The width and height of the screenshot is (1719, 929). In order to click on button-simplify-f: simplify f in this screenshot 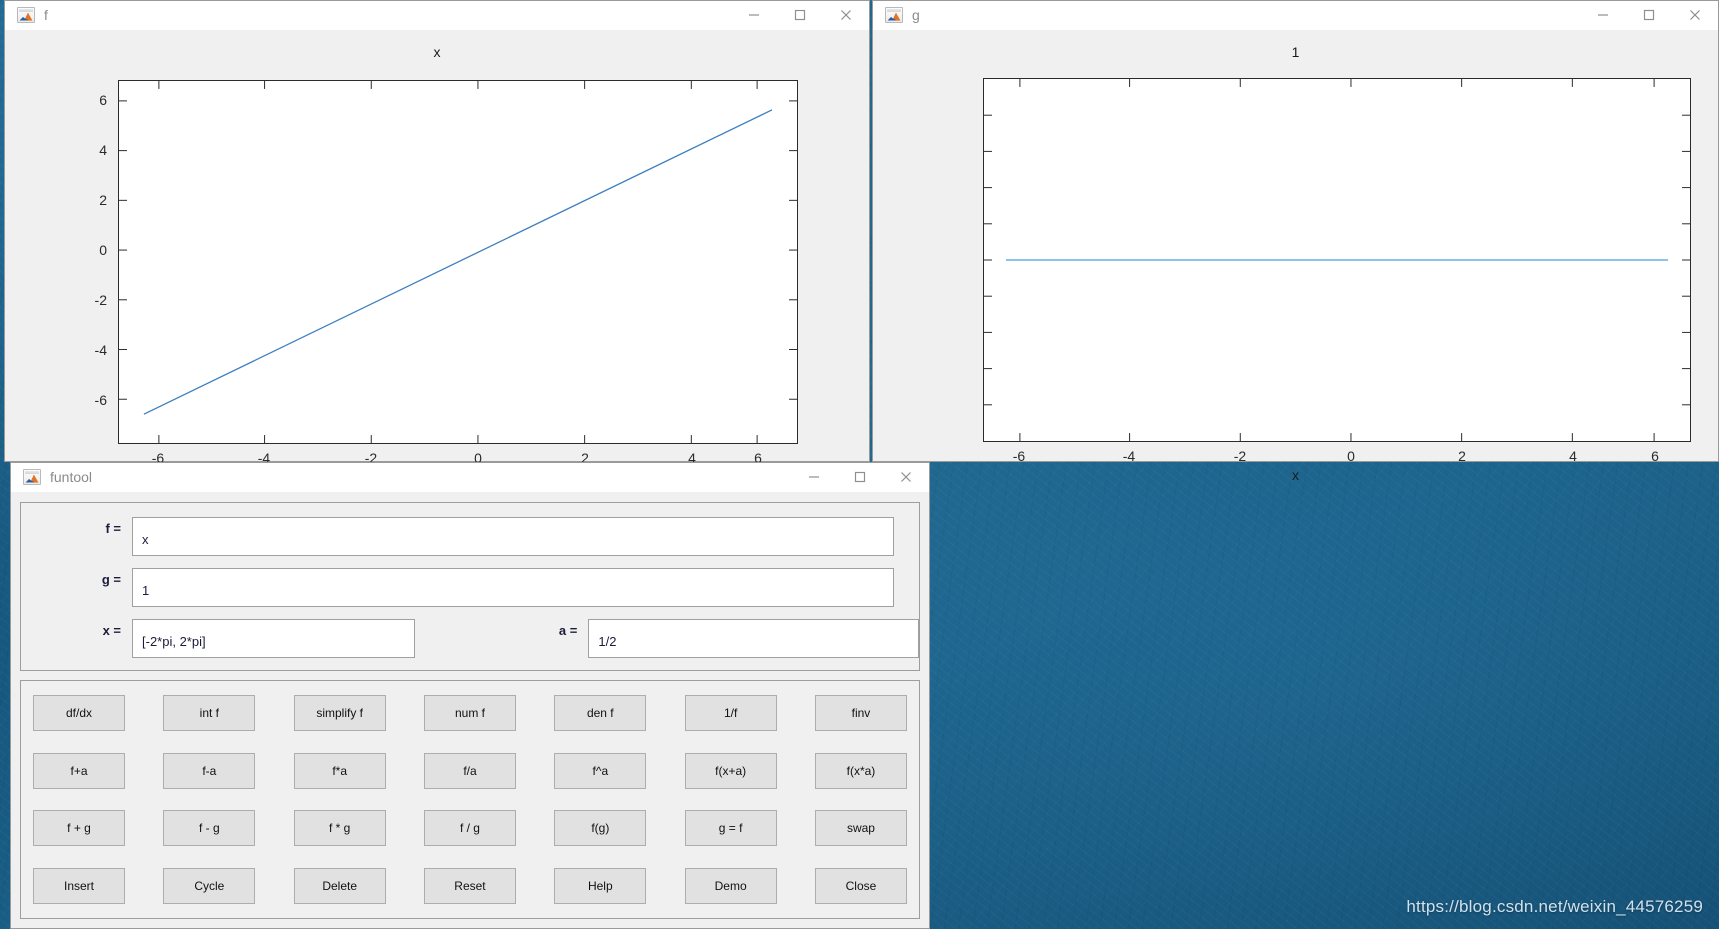, I will do `click(339, 713)`.